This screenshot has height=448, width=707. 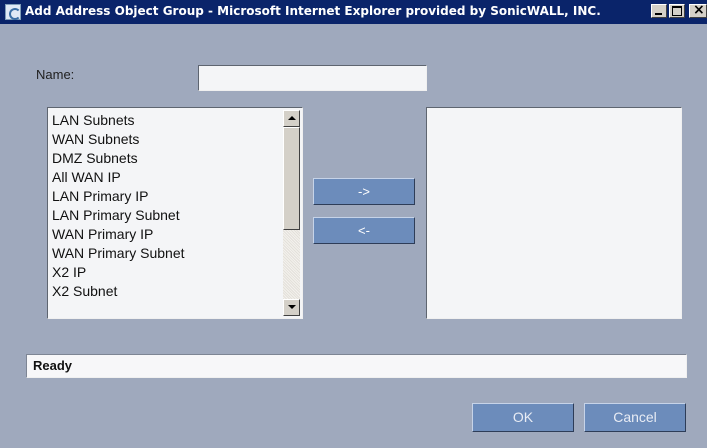 What do you see at coordinates (291, 178) in the screenshot?
I see `scrollbar-thumb` at bounding box center [291, 178].